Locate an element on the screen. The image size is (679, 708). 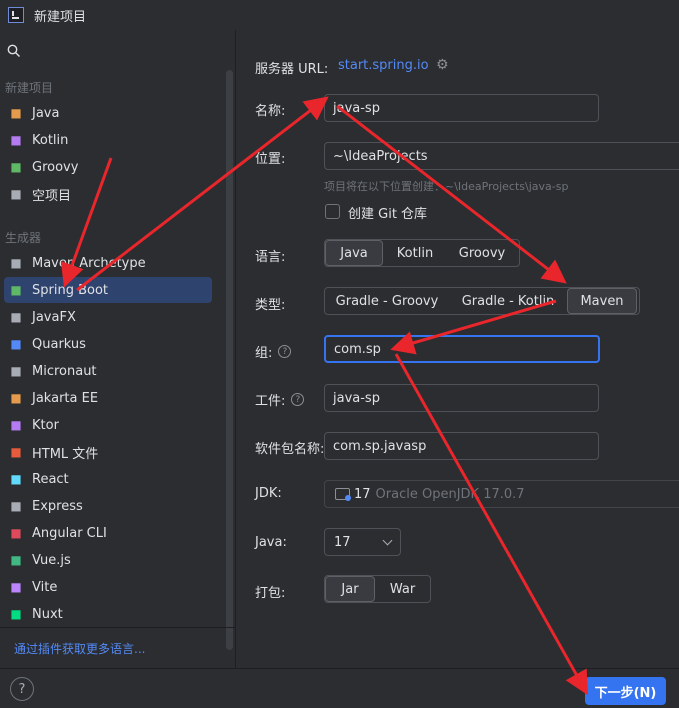
sidebar-divider is located at coordinates (118, 627).